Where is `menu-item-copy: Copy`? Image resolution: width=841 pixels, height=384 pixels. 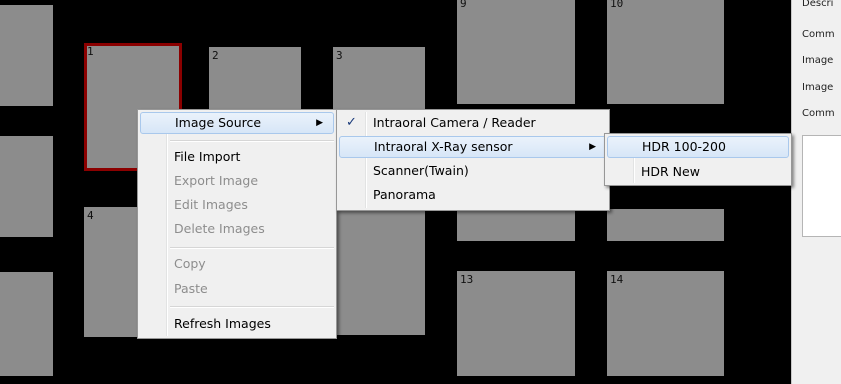
menu-item-copy: Copy is located at coordinates (237, 264).